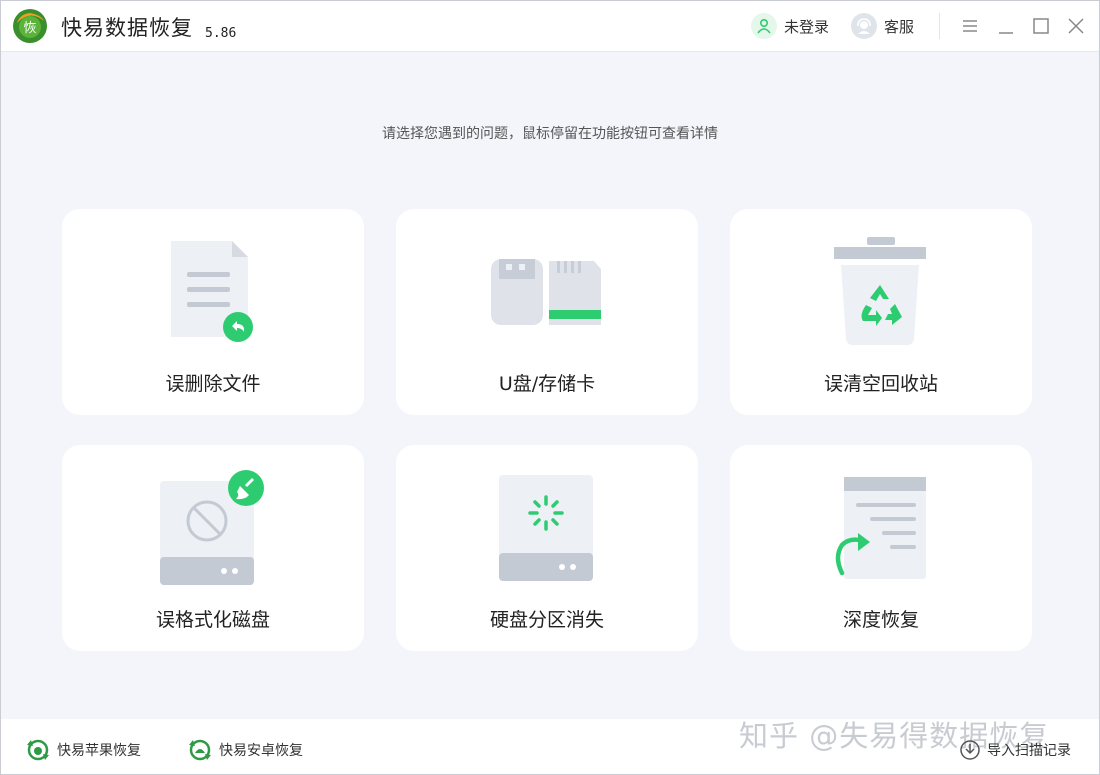 Image resolution: width=1100 pixels, height=775 pixels. Describe the element at coordinates (550, 26) in the screenshot. I see `title-bar: 恢 快易数据恢复 5.86 未登录 客服` at that location.